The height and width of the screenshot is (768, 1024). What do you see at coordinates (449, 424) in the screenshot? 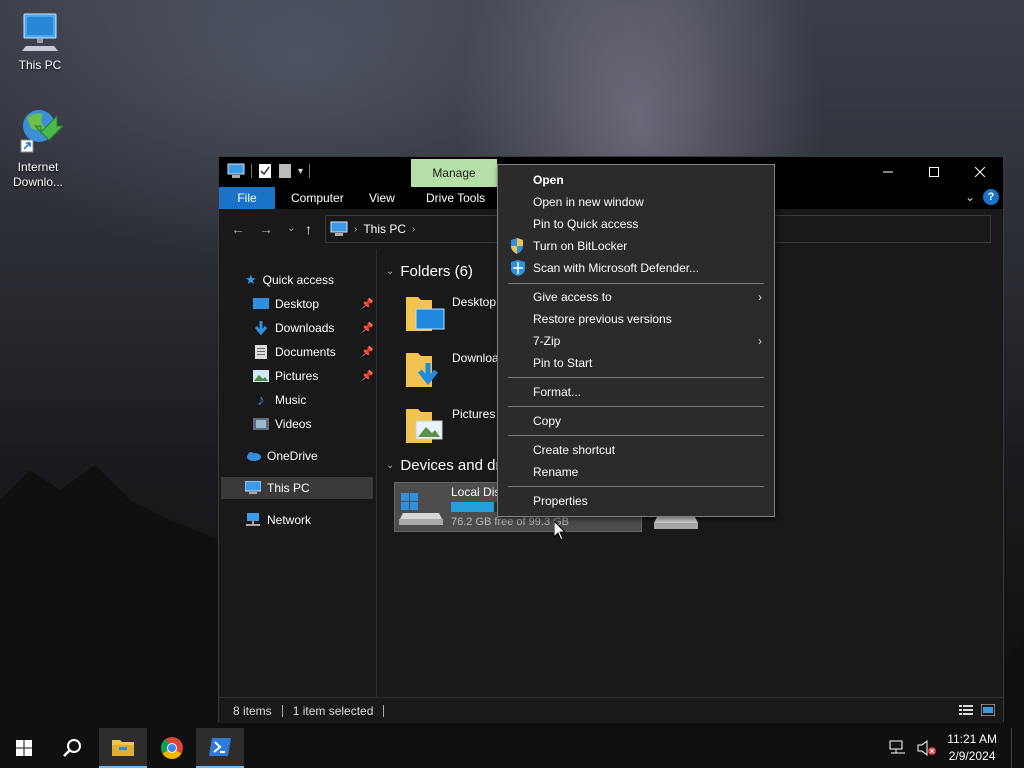
I see `folder-item-pictures: Pictures` at bounding box center [449, 424].